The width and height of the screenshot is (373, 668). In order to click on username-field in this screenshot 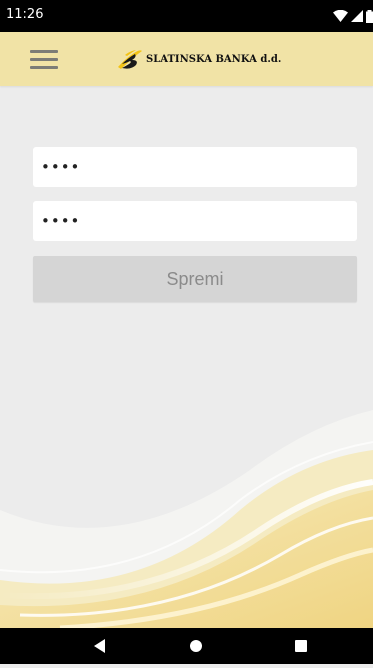, I will do `click(195, 167)`.